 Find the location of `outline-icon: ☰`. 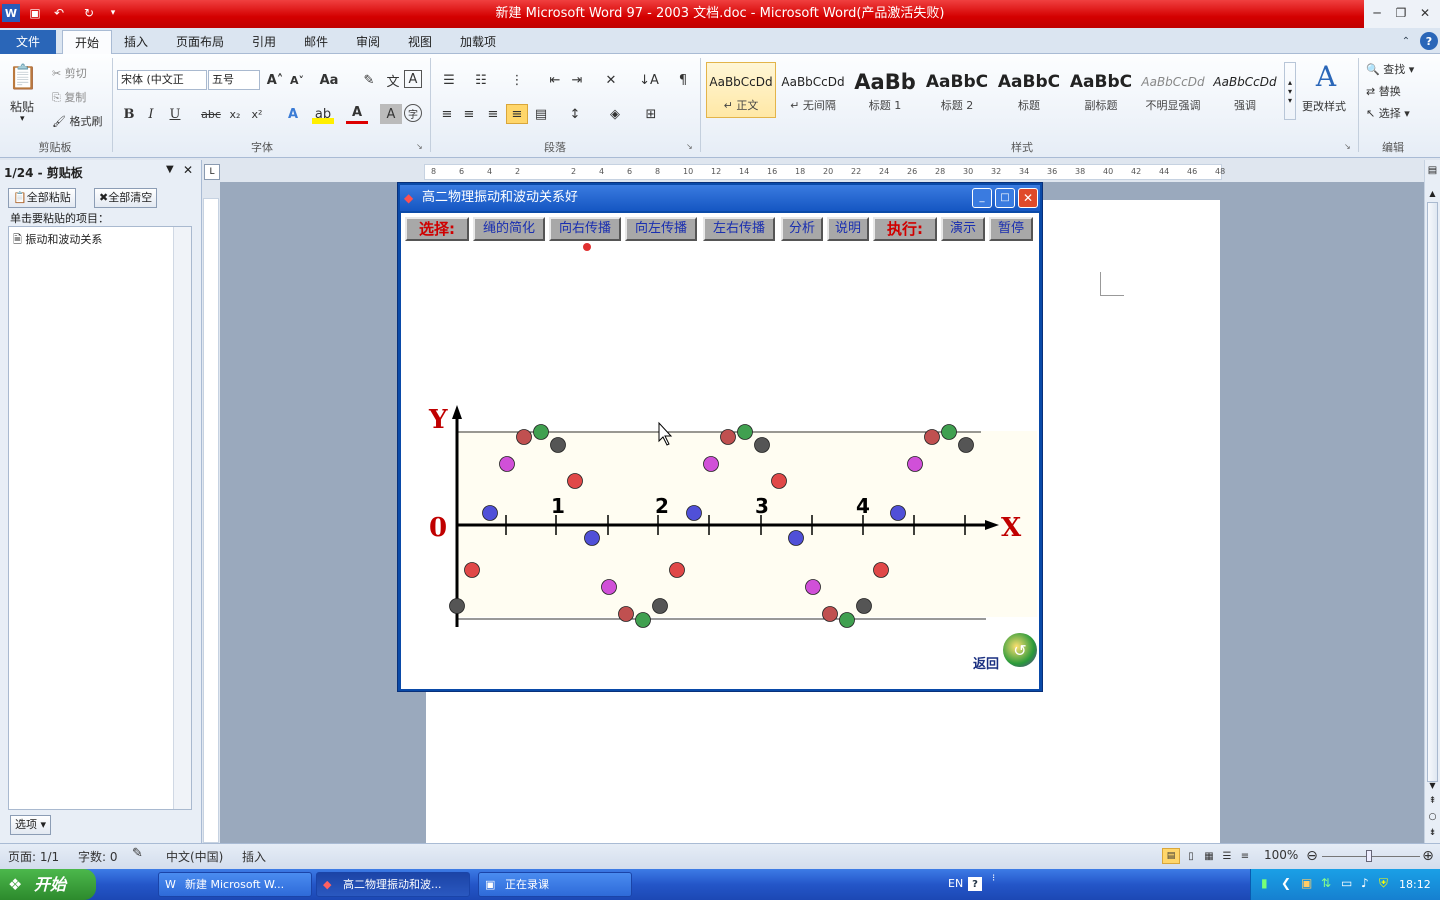

outline-icon: ☰ is located at coordinates (1227, 856).